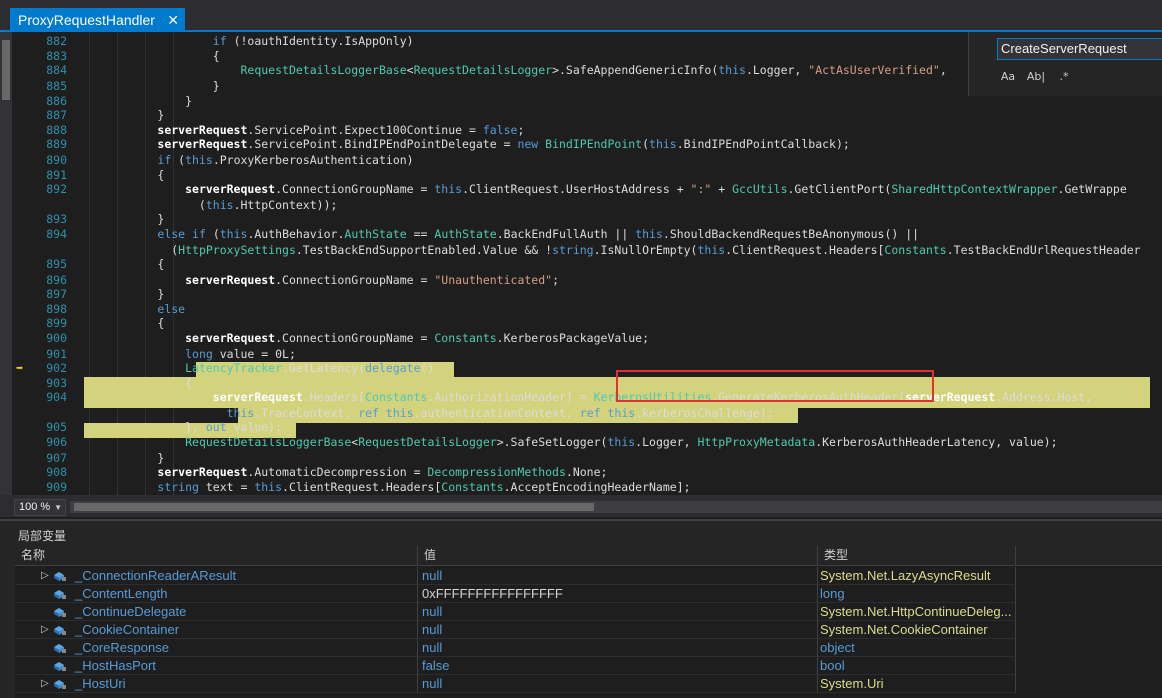 The image size is (1162, 698). Describe the element at coordinates (581, 16) in the screenshot. I see `document-tab-bar: ProxyRequestHandler ✕` at that location.